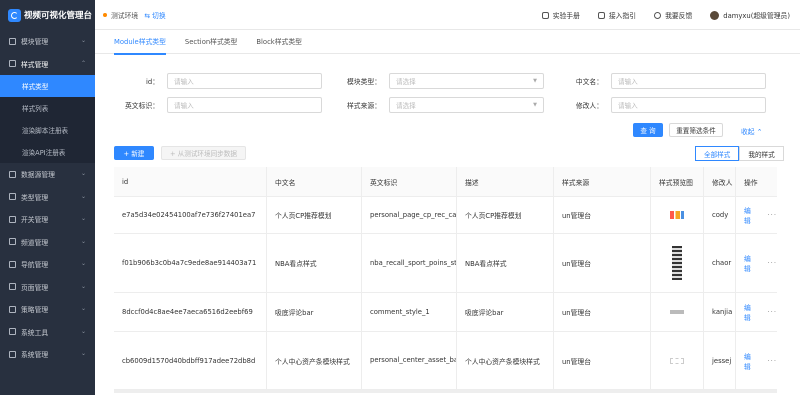 This screenshot has width=800, height=395. Describe the element at coordinates (47, 15) in the screenshot. I see `app-logo: 视频可视化管理台` at that location.